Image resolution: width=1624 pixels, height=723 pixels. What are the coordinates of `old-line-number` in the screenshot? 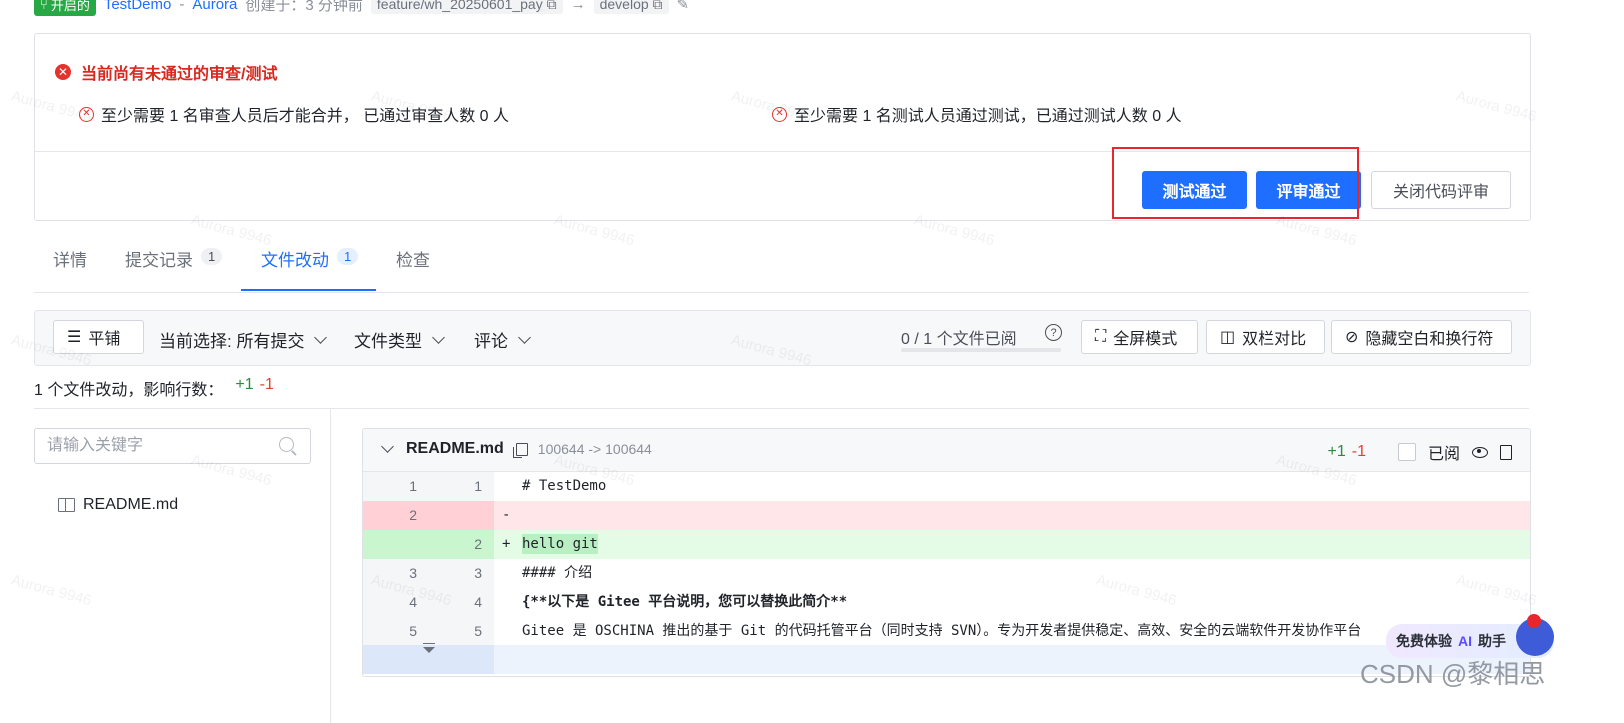 It's located at (396, 544).